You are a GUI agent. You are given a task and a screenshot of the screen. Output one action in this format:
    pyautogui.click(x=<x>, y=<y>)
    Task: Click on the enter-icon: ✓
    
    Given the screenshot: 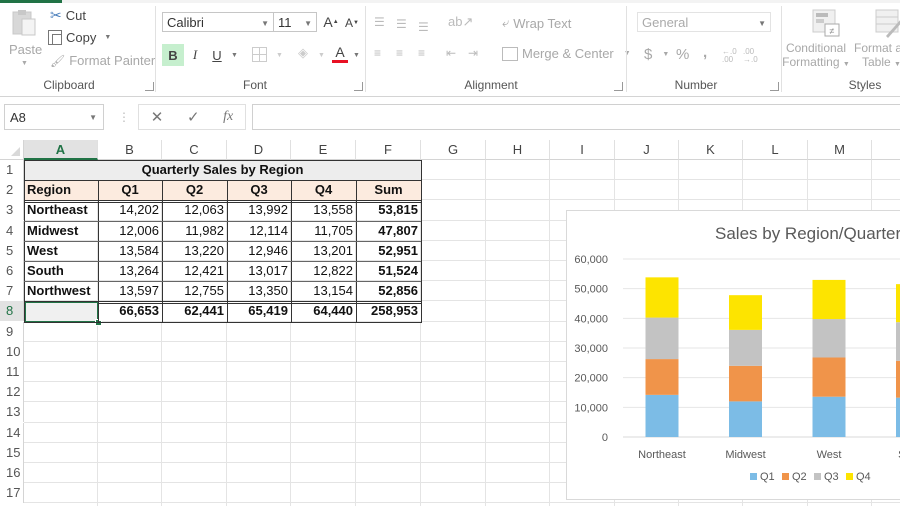 What is the action you would take?
    pyautogui.click(x=193, y=117)
    